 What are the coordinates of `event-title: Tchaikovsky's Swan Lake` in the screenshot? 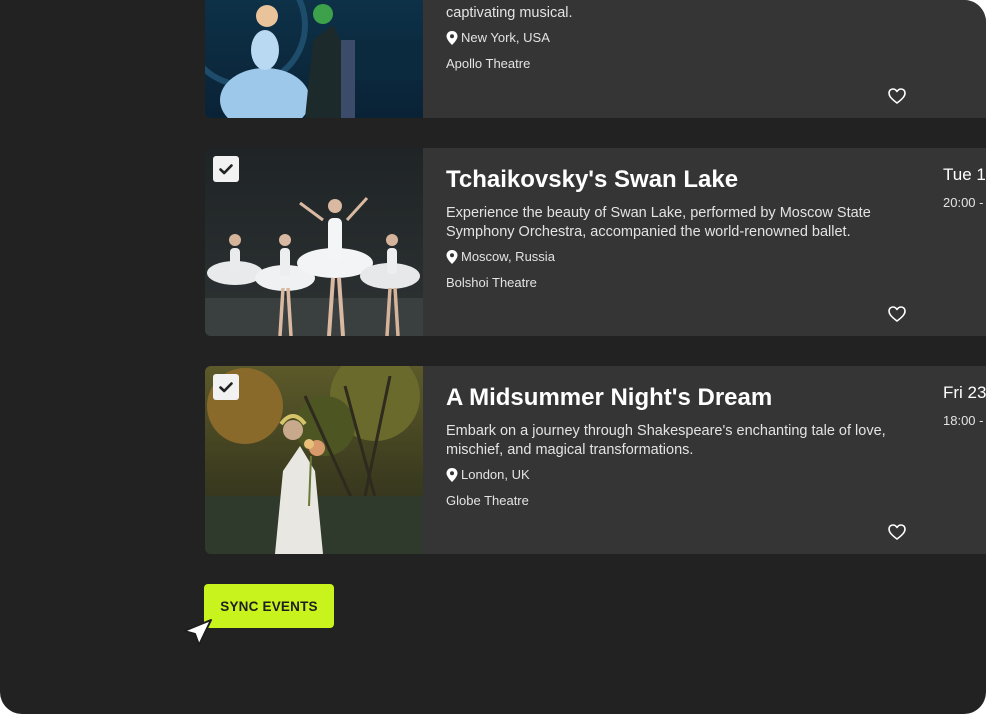 It's located at (592, 179).